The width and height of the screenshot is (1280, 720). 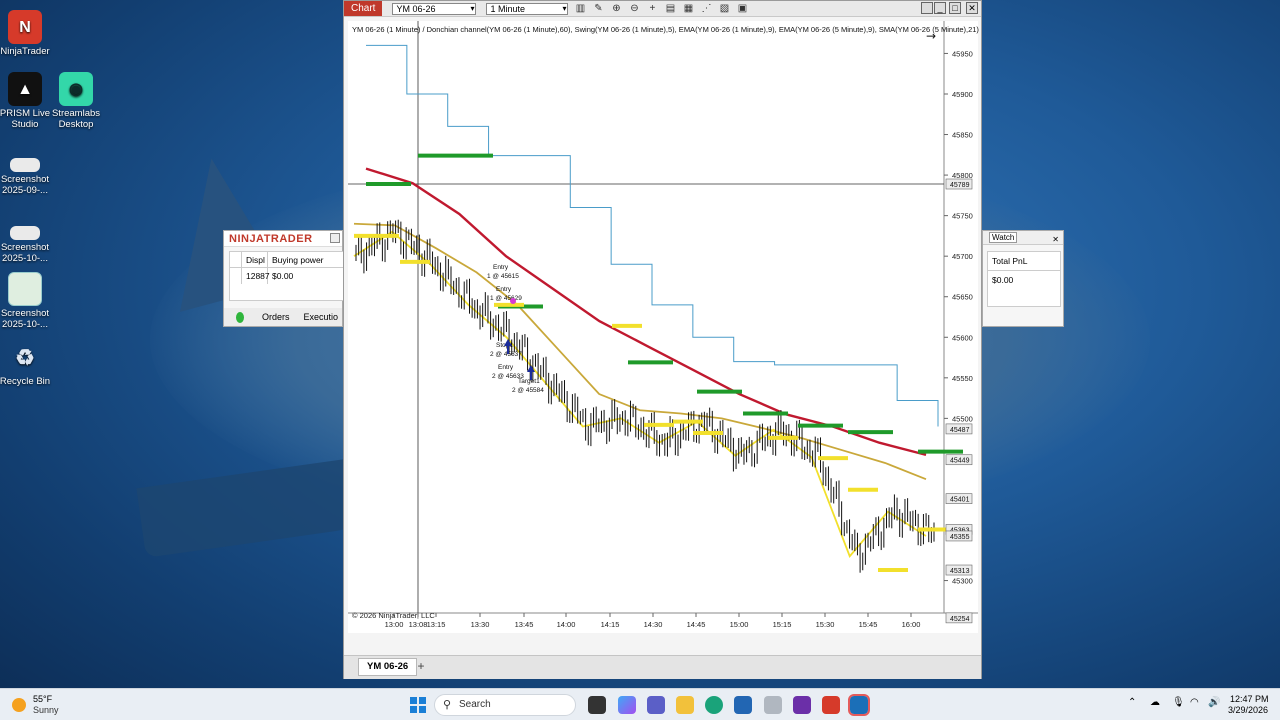 I want to click on y-tick-label: 45950, so click(x=962, y=53).